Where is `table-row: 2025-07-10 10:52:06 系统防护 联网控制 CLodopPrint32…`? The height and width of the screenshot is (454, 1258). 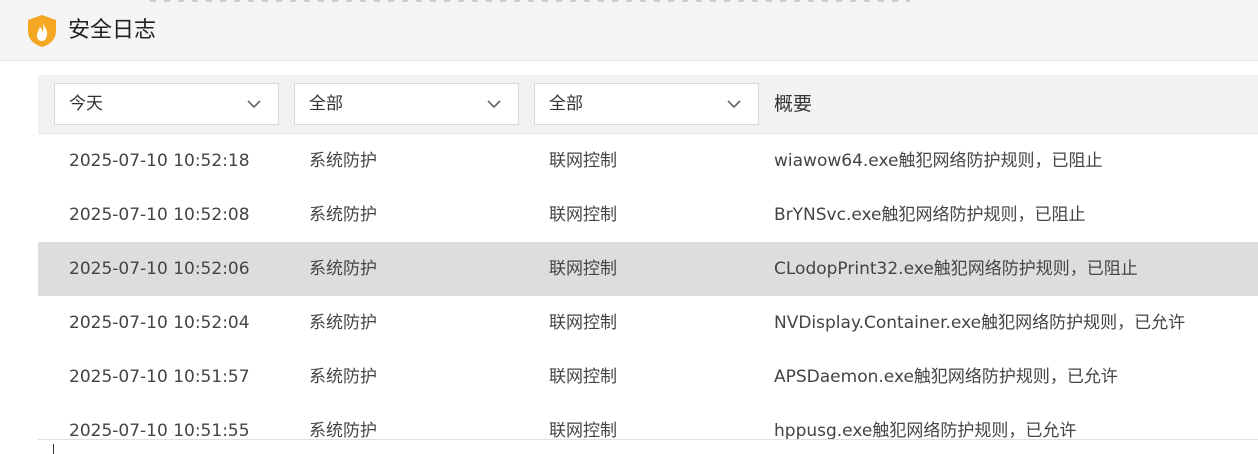 table-row: 2025-07-10 10:52:06 系统防护 联网控制 CLodopPrint32… is located at coordinates (648, 269).